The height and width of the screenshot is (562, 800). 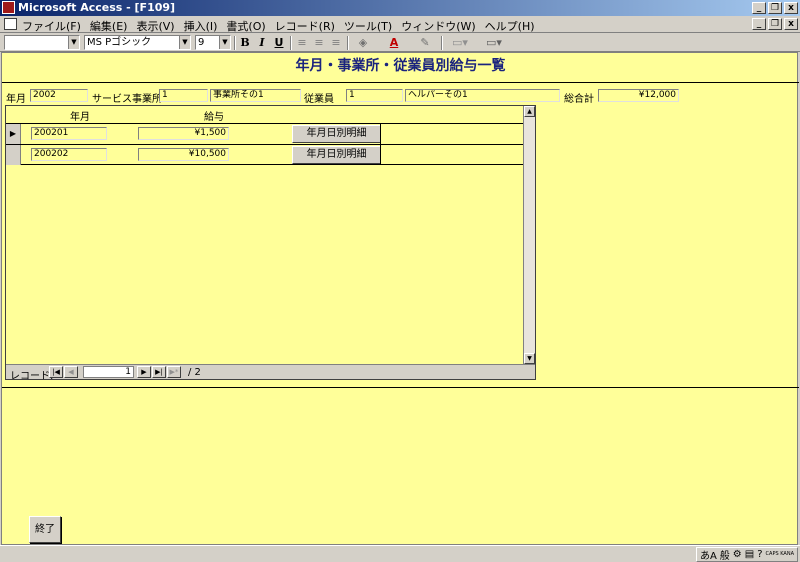 I want to click on employee-name-field: ヘルパーその1, so click(x=482, y=95).